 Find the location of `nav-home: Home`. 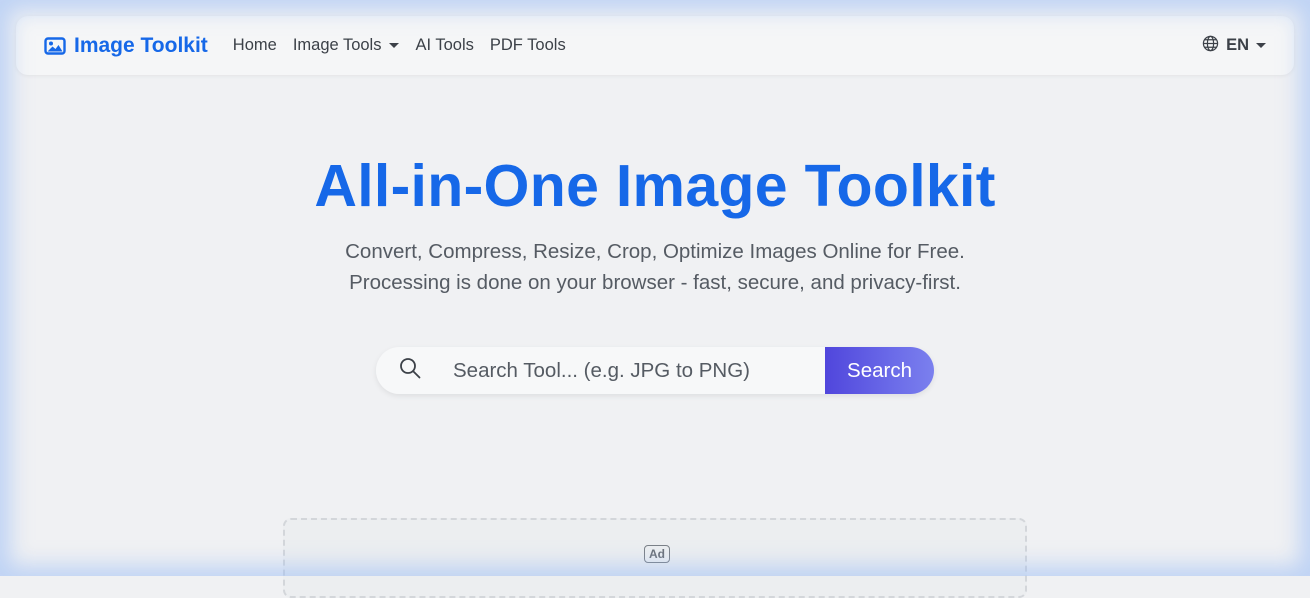

nav-home: Home is located at coordinates (255, 45).